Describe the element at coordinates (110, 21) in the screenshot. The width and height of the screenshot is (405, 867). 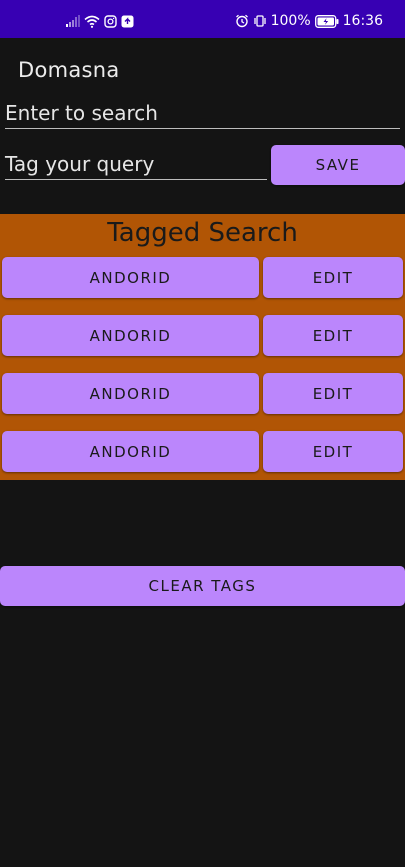
I see `instagram-icon` at that location.